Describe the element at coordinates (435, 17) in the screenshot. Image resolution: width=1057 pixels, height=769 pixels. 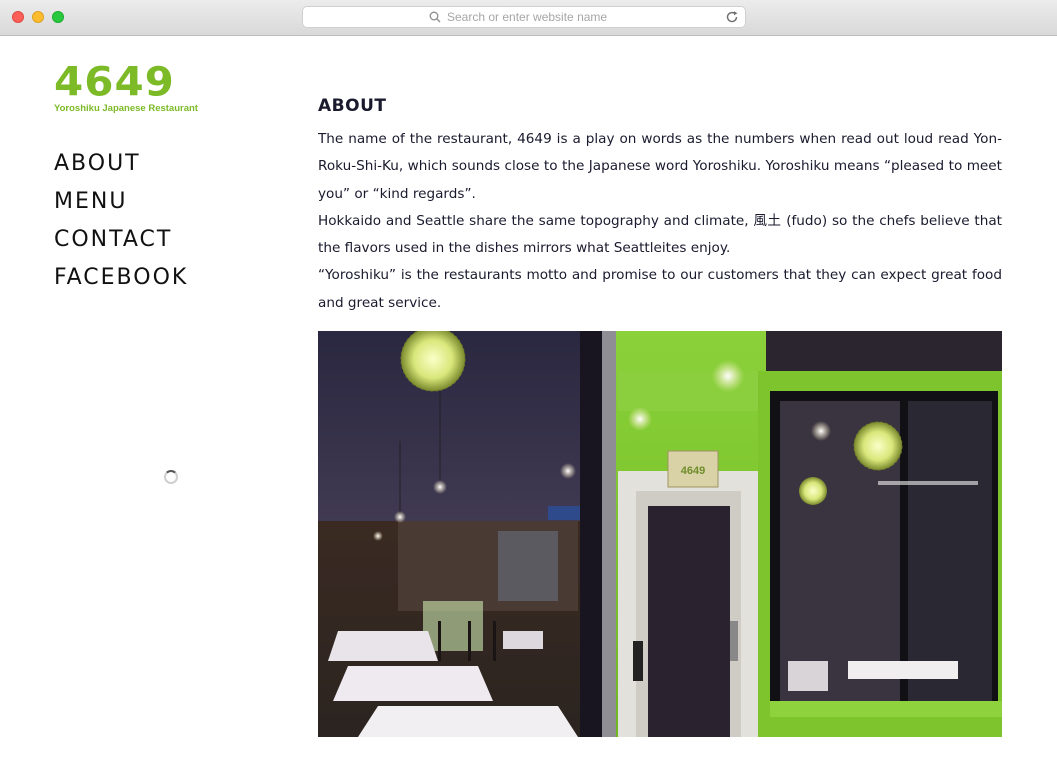
I see `search-icon` at that location.